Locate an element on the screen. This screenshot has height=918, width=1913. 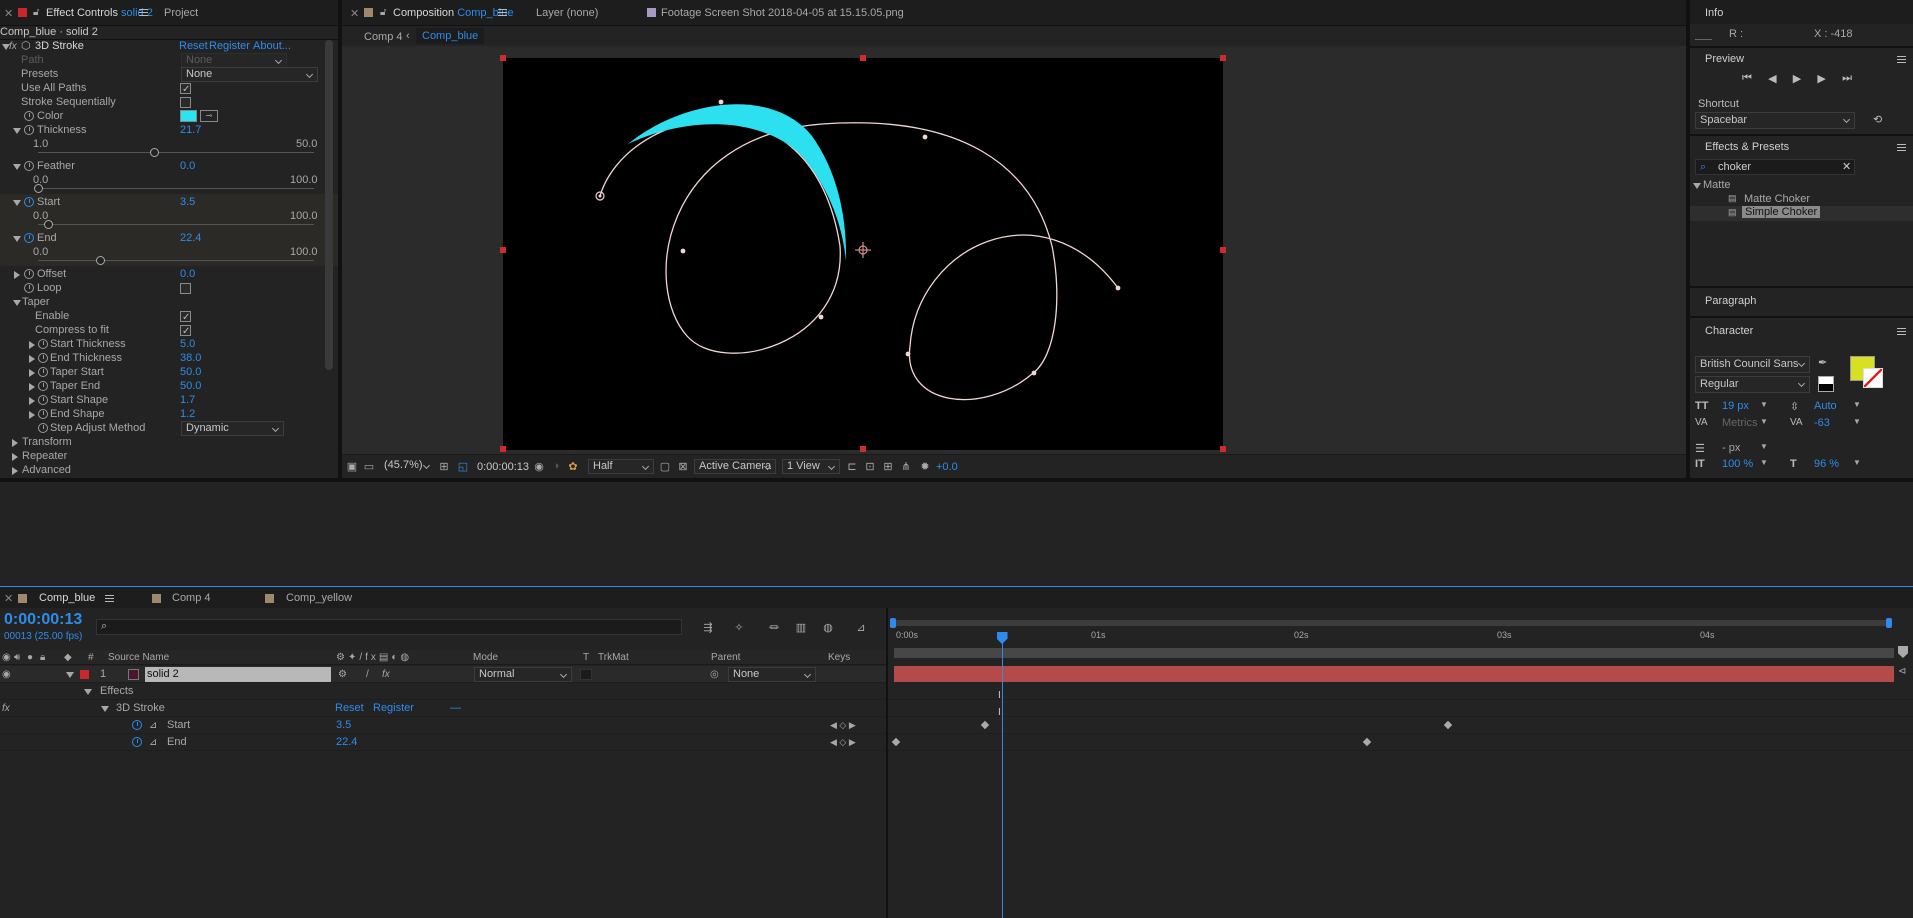
preserve-transparency-toggle is located at coordinates (586, 674).